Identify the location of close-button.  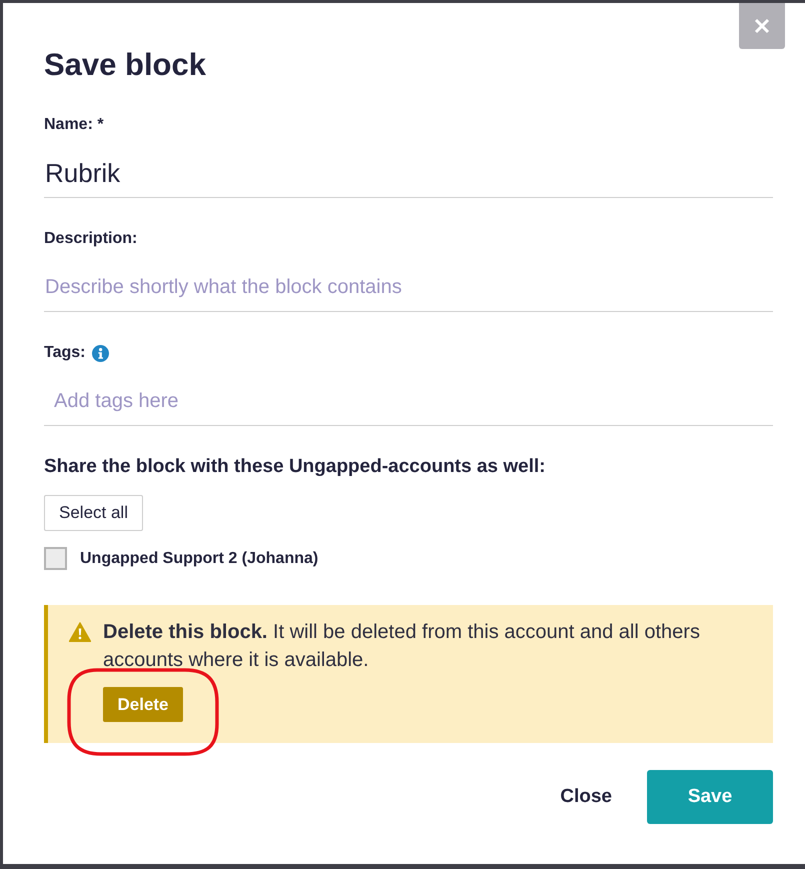
(762, 26).